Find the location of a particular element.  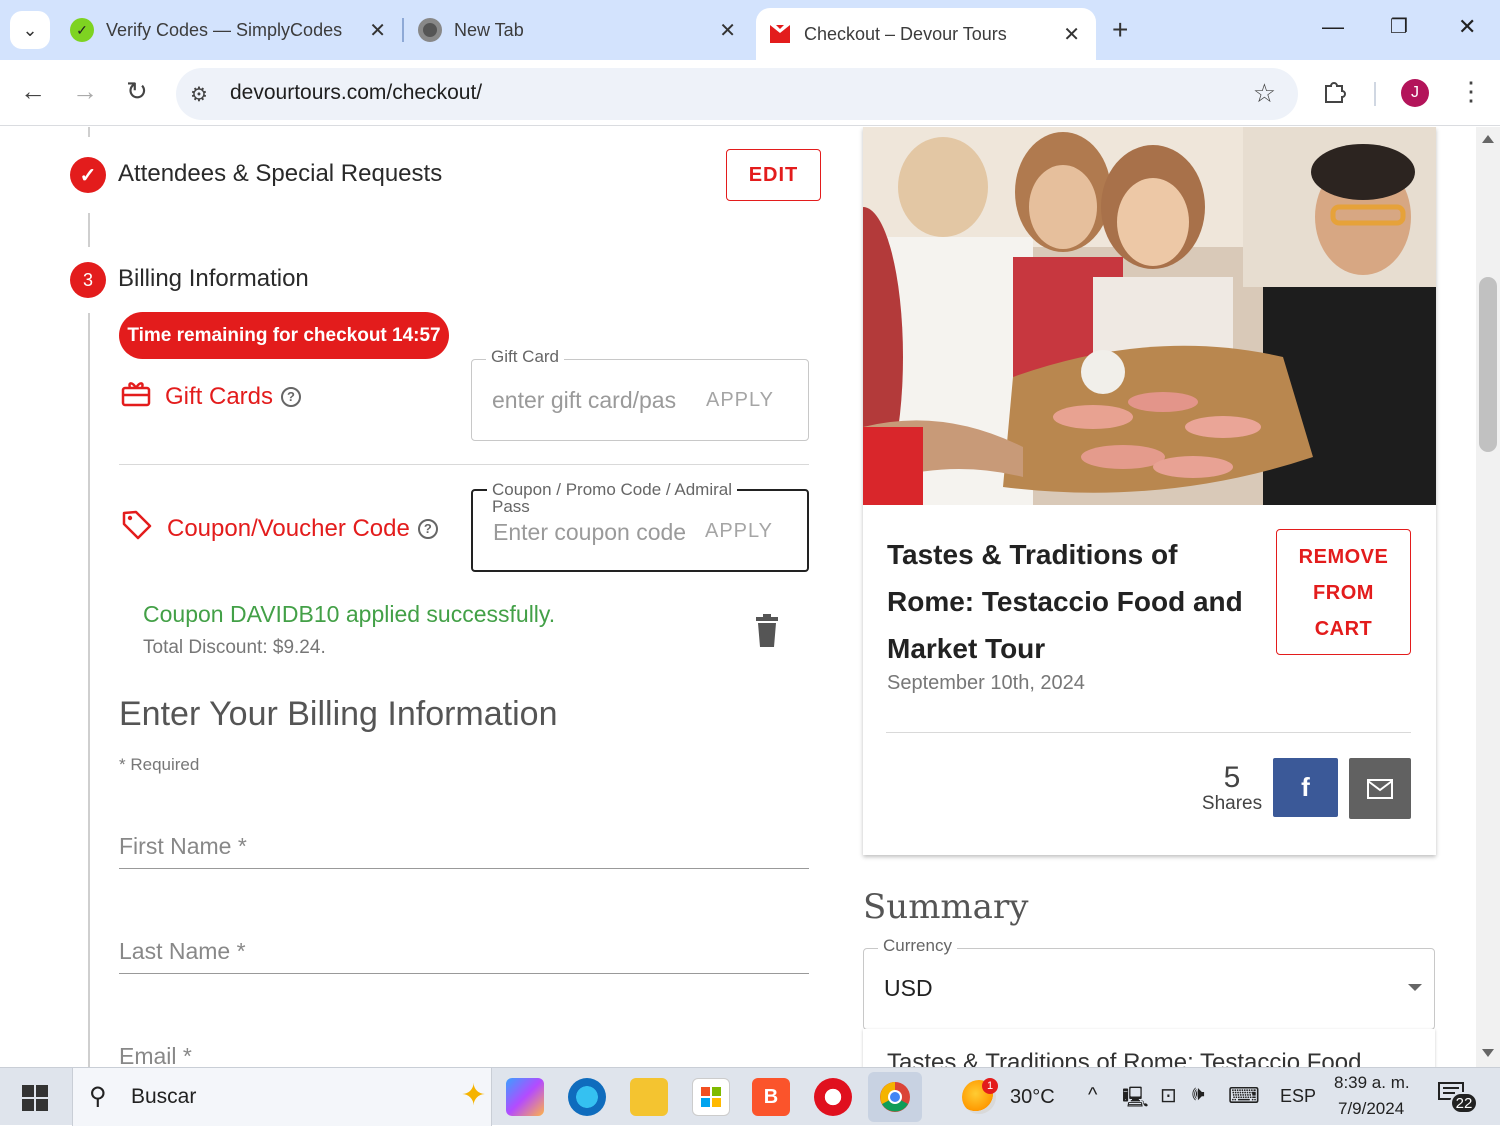

last-name-label: Last Name * is located at coordinates (182, 951).